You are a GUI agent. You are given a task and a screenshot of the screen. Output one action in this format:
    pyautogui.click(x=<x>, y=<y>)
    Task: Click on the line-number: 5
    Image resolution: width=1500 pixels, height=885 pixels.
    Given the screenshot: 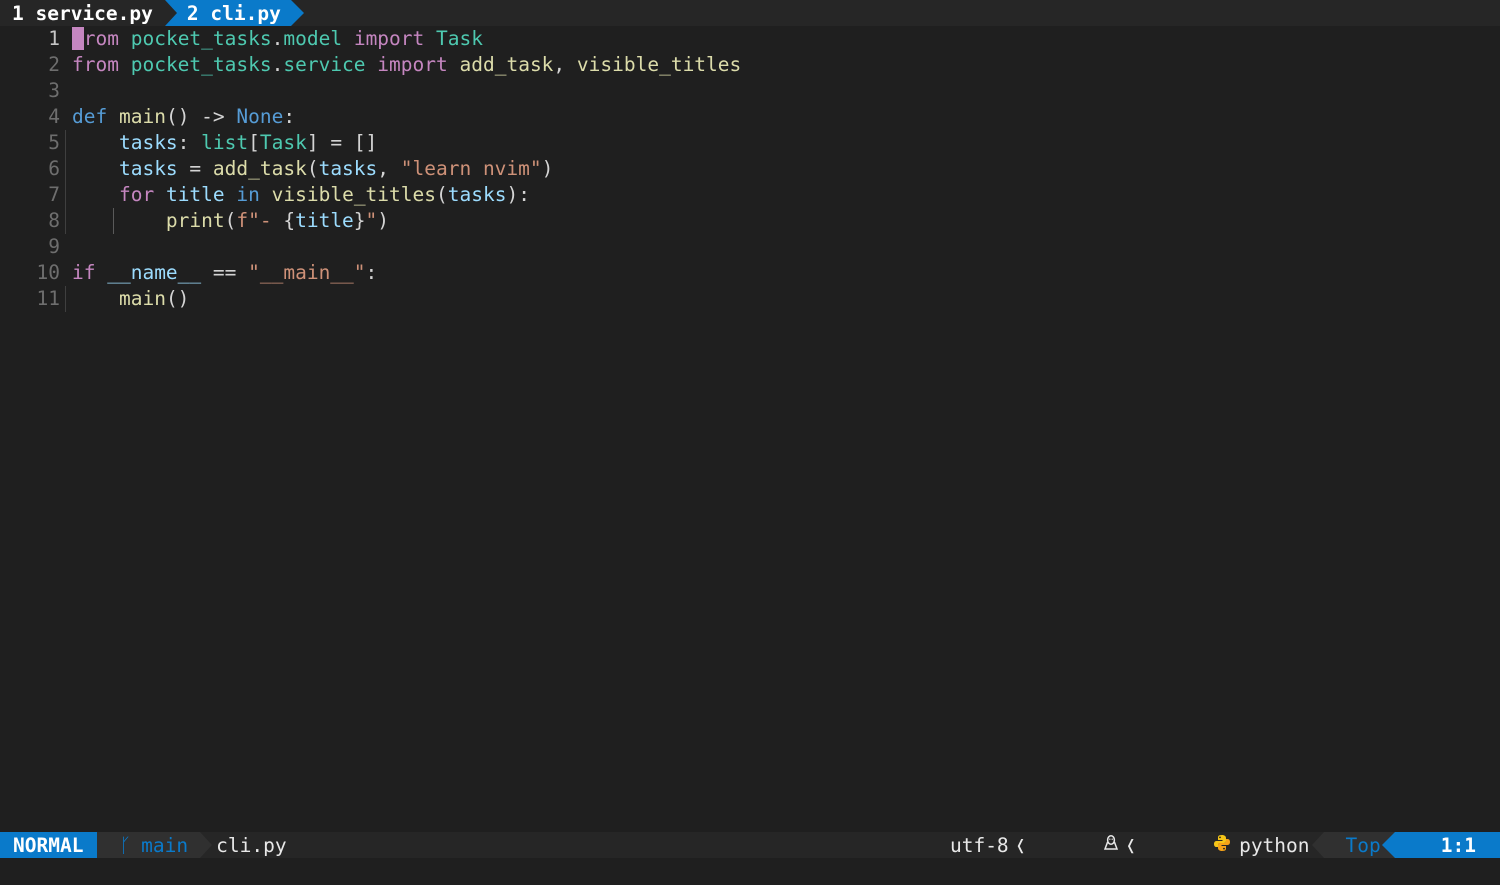 What is the action you would take?
    pyautogui.click(x=54, y=142)
    